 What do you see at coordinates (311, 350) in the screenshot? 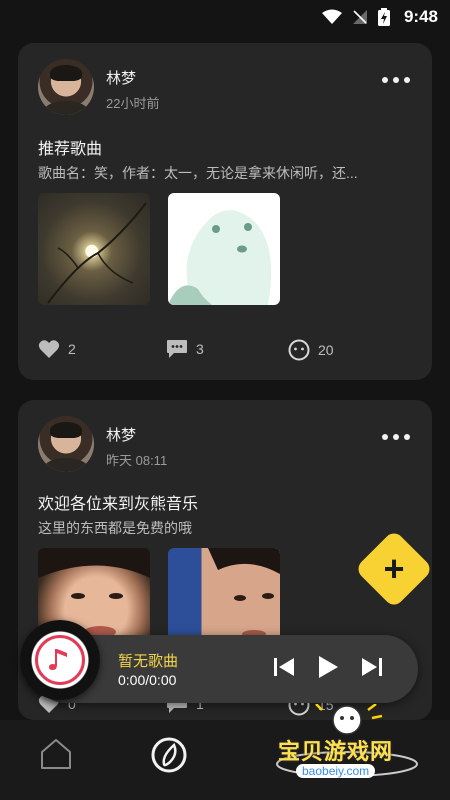
I see `view-button: 20` at bounding box center [311, 350].